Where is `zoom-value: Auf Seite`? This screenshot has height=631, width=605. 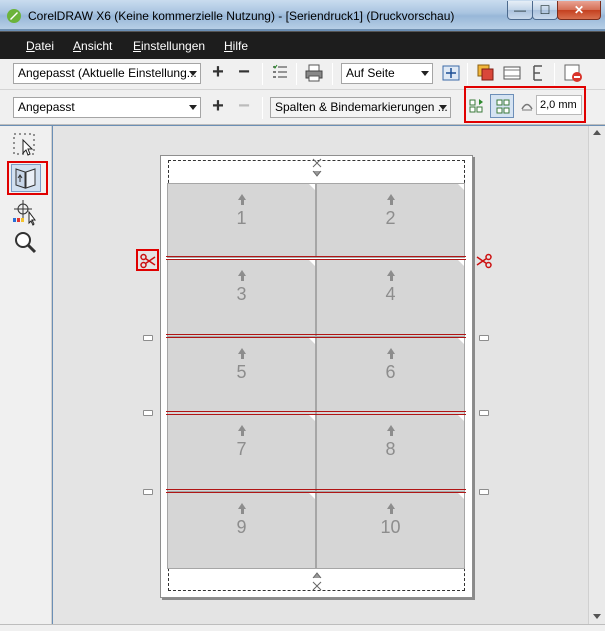
zoom-value: Auf Seite is located at coordinates (370, 73).